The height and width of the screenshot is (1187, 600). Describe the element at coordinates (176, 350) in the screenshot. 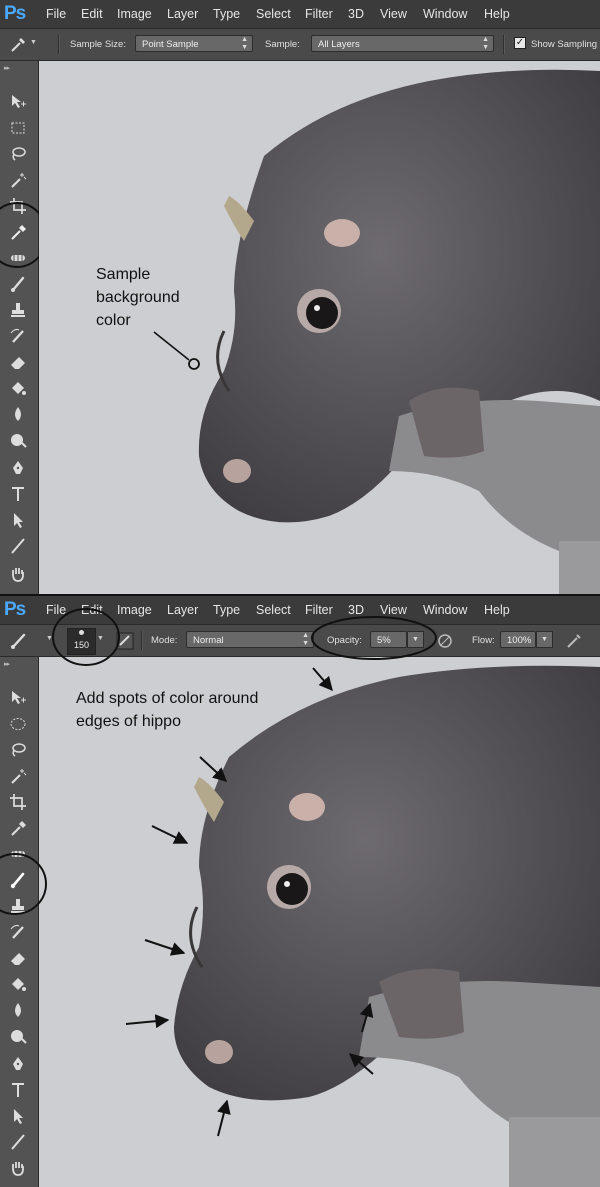

I see `pointer-line` at that location.